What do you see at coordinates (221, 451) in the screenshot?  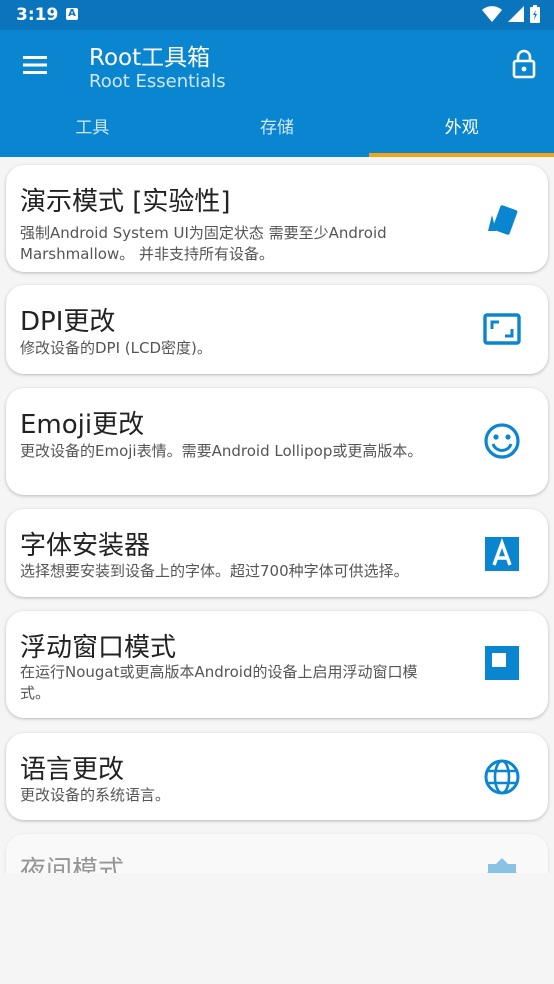 I see `card-desc: 更改设备的Emoji表情。需要Android Lollipop或更高版本。` at bounding box center [221, 451].